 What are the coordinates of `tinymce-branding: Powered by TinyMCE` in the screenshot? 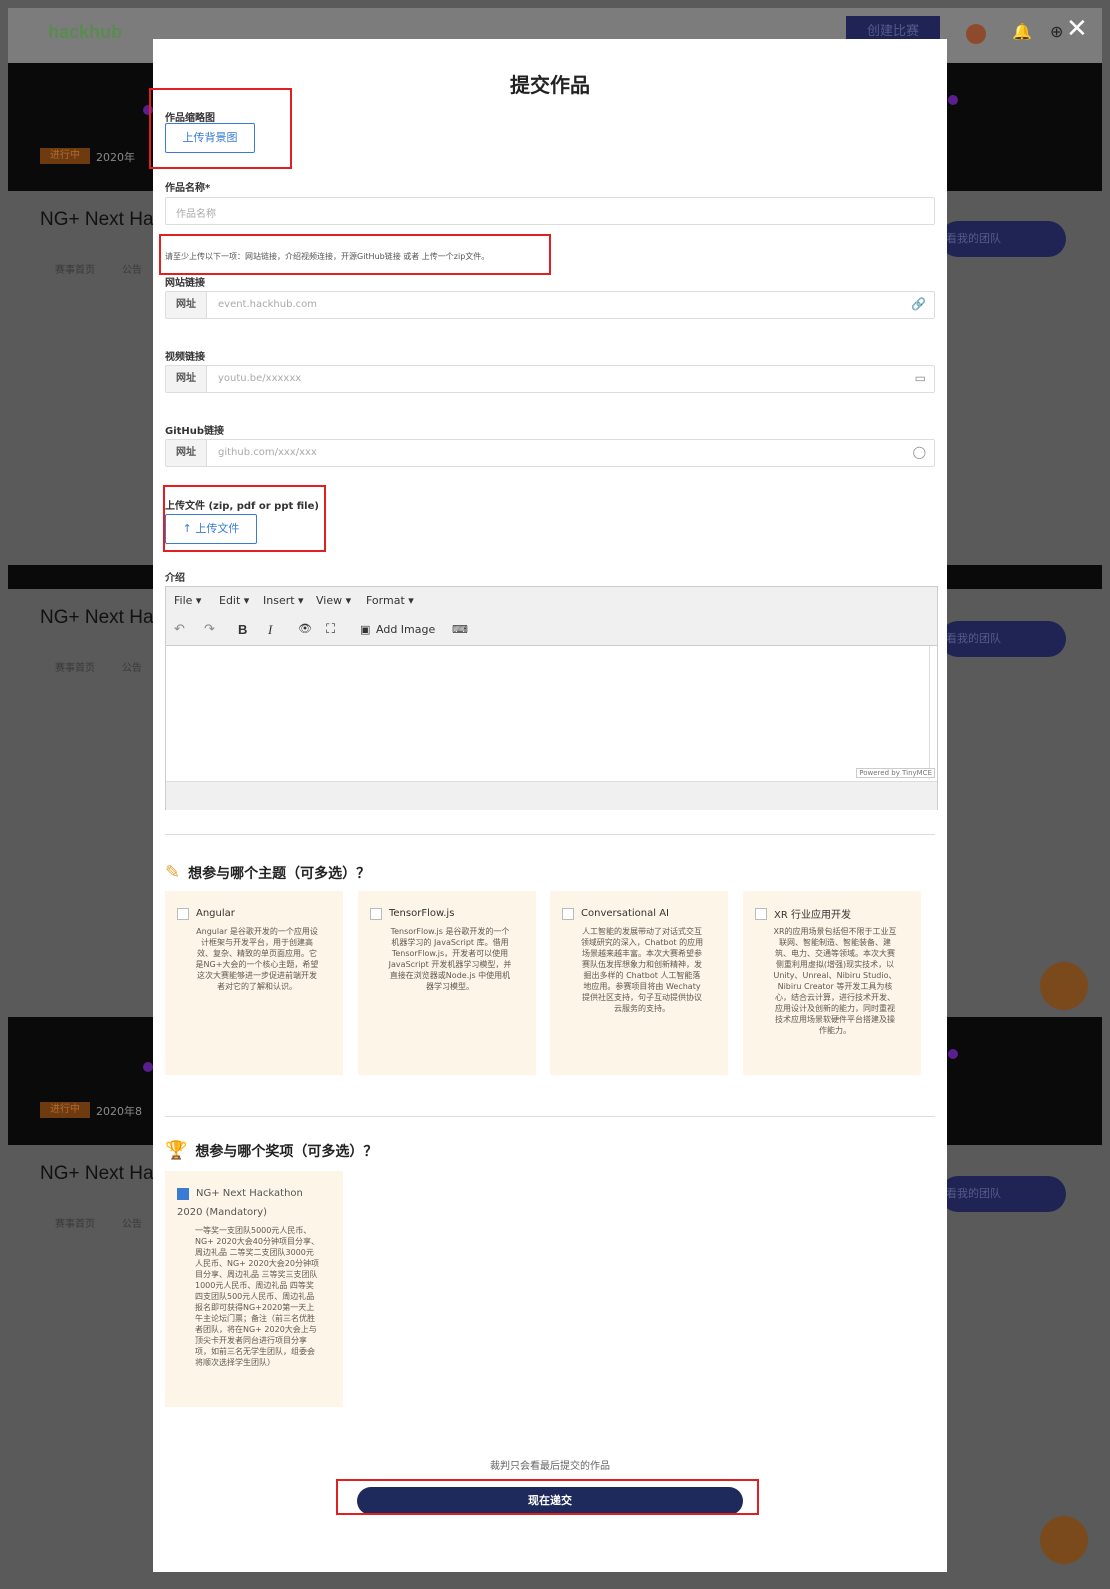 It's located at (895, 773).